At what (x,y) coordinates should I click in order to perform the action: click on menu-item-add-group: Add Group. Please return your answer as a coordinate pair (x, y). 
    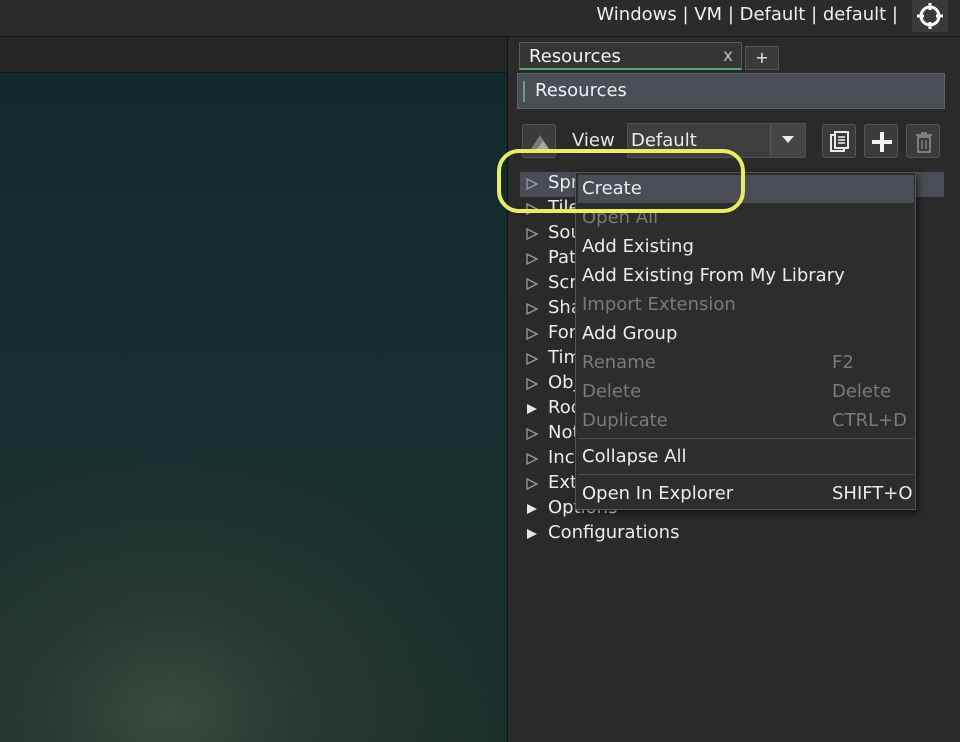
    Looking at the image, I should click on (746, 334).